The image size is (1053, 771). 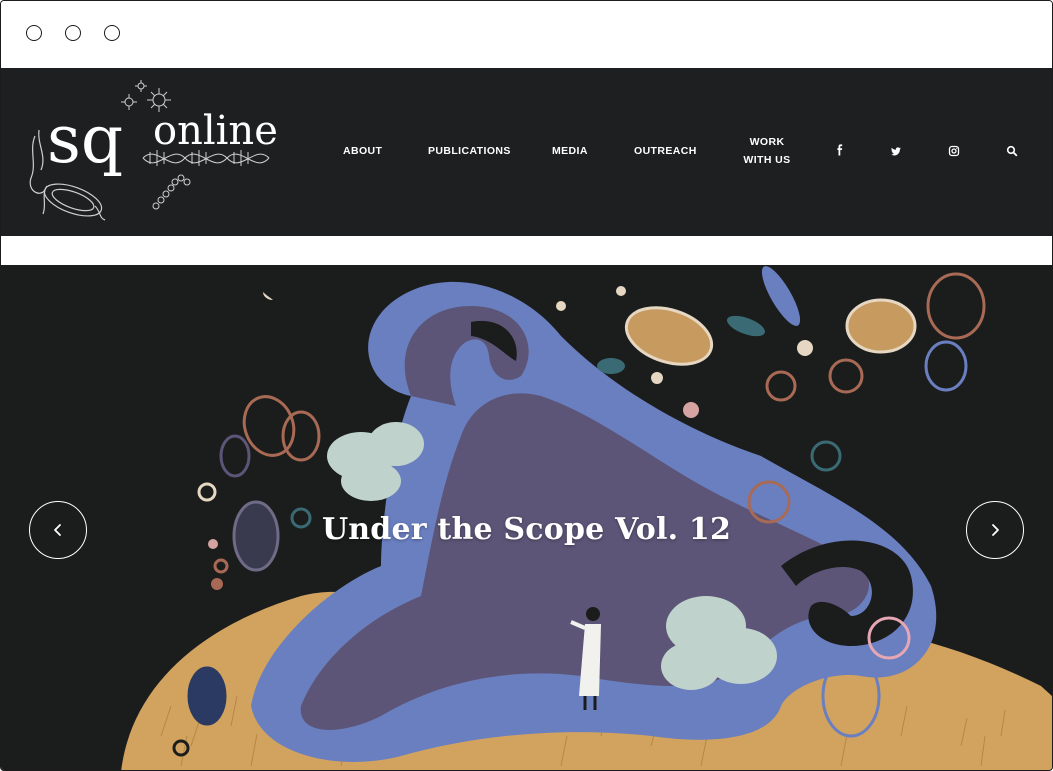 I want to click on nav-outreach: OUTREACH, so click(x=665, y=151).